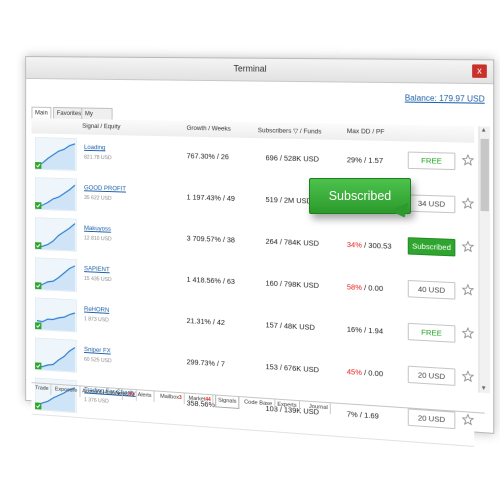 The width and height of the screenshot is (500, 500). What do you see at coordinates (180, 398) in the screenshot?
I see `bottom-tab-count: 3` at bounding box center [180, 398].